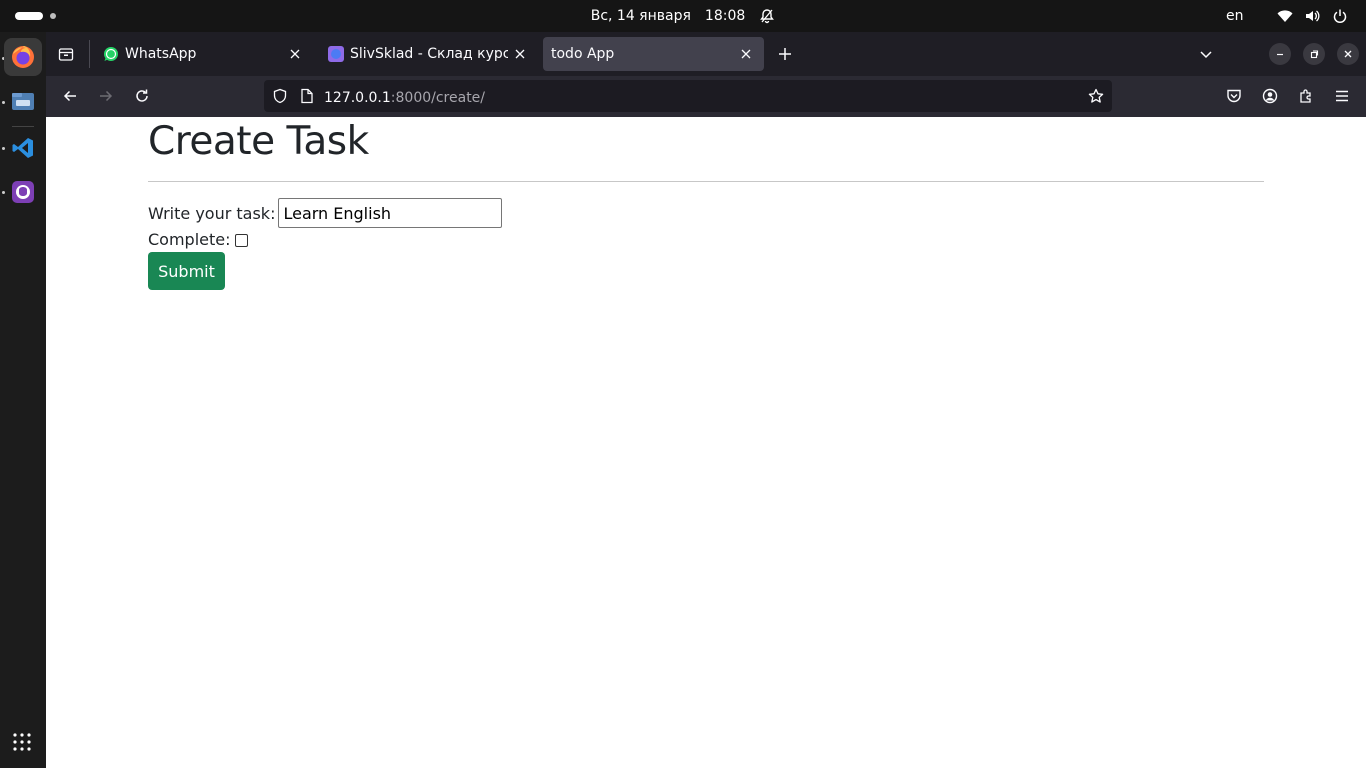 This screenshot has width=1366, height=768. Describe the element at coordinates (22, 744) in the screenshot. I see `grid-icon` at that location.